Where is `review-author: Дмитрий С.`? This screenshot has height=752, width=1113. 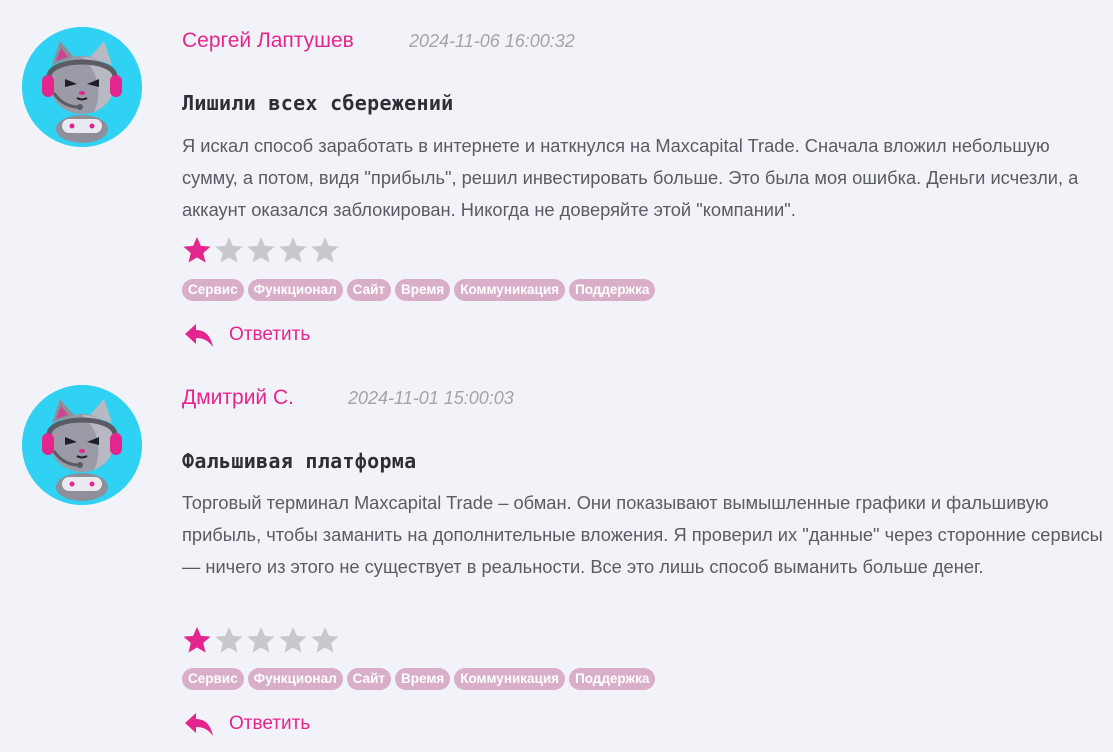
review-author: Дмитрий С. is located at coordinates (238, 398).